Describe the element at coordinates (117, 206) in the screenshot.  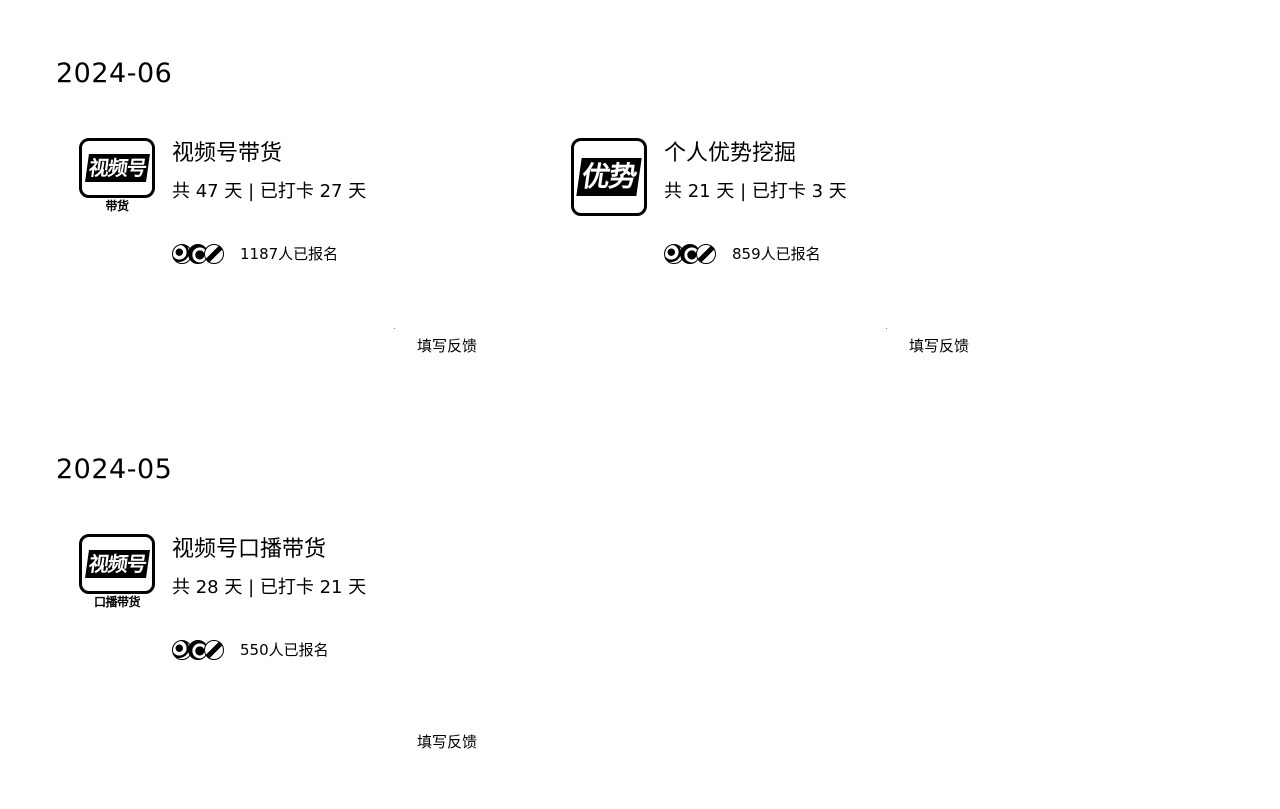
I see `course-logo-subtext: 带货` at that location.